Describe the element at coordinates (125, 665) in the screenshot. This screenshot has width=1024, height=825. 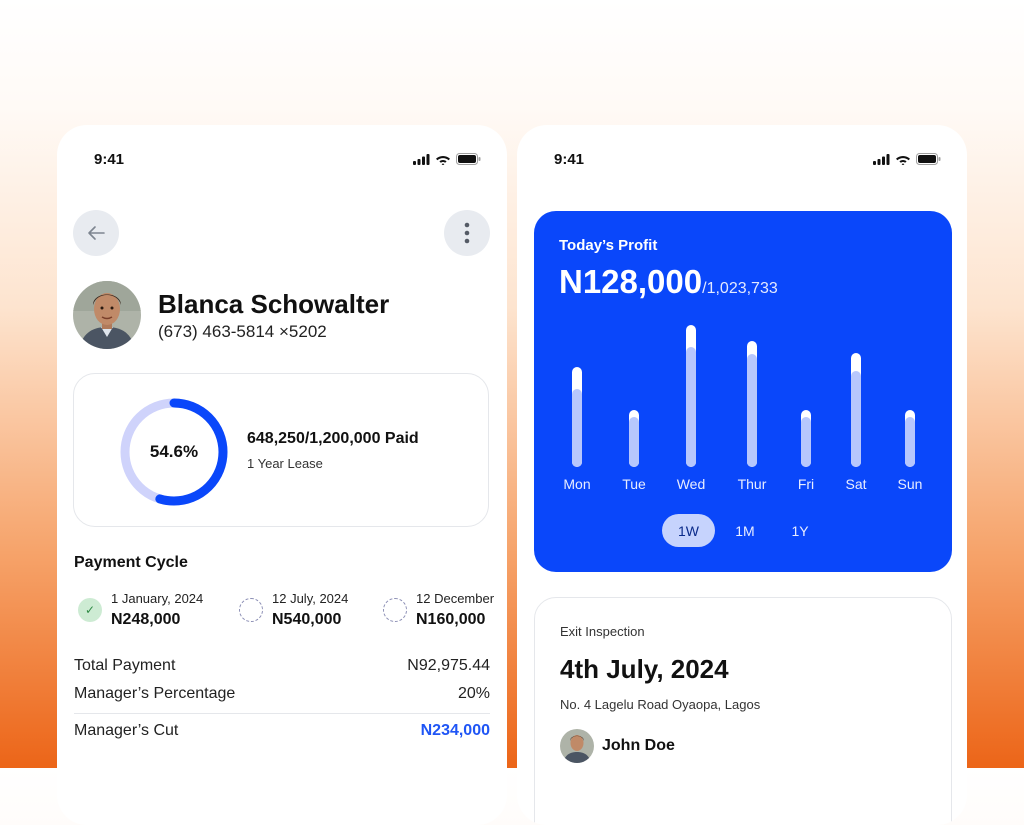
I see `total-payment-label: Total Payment` at that location.